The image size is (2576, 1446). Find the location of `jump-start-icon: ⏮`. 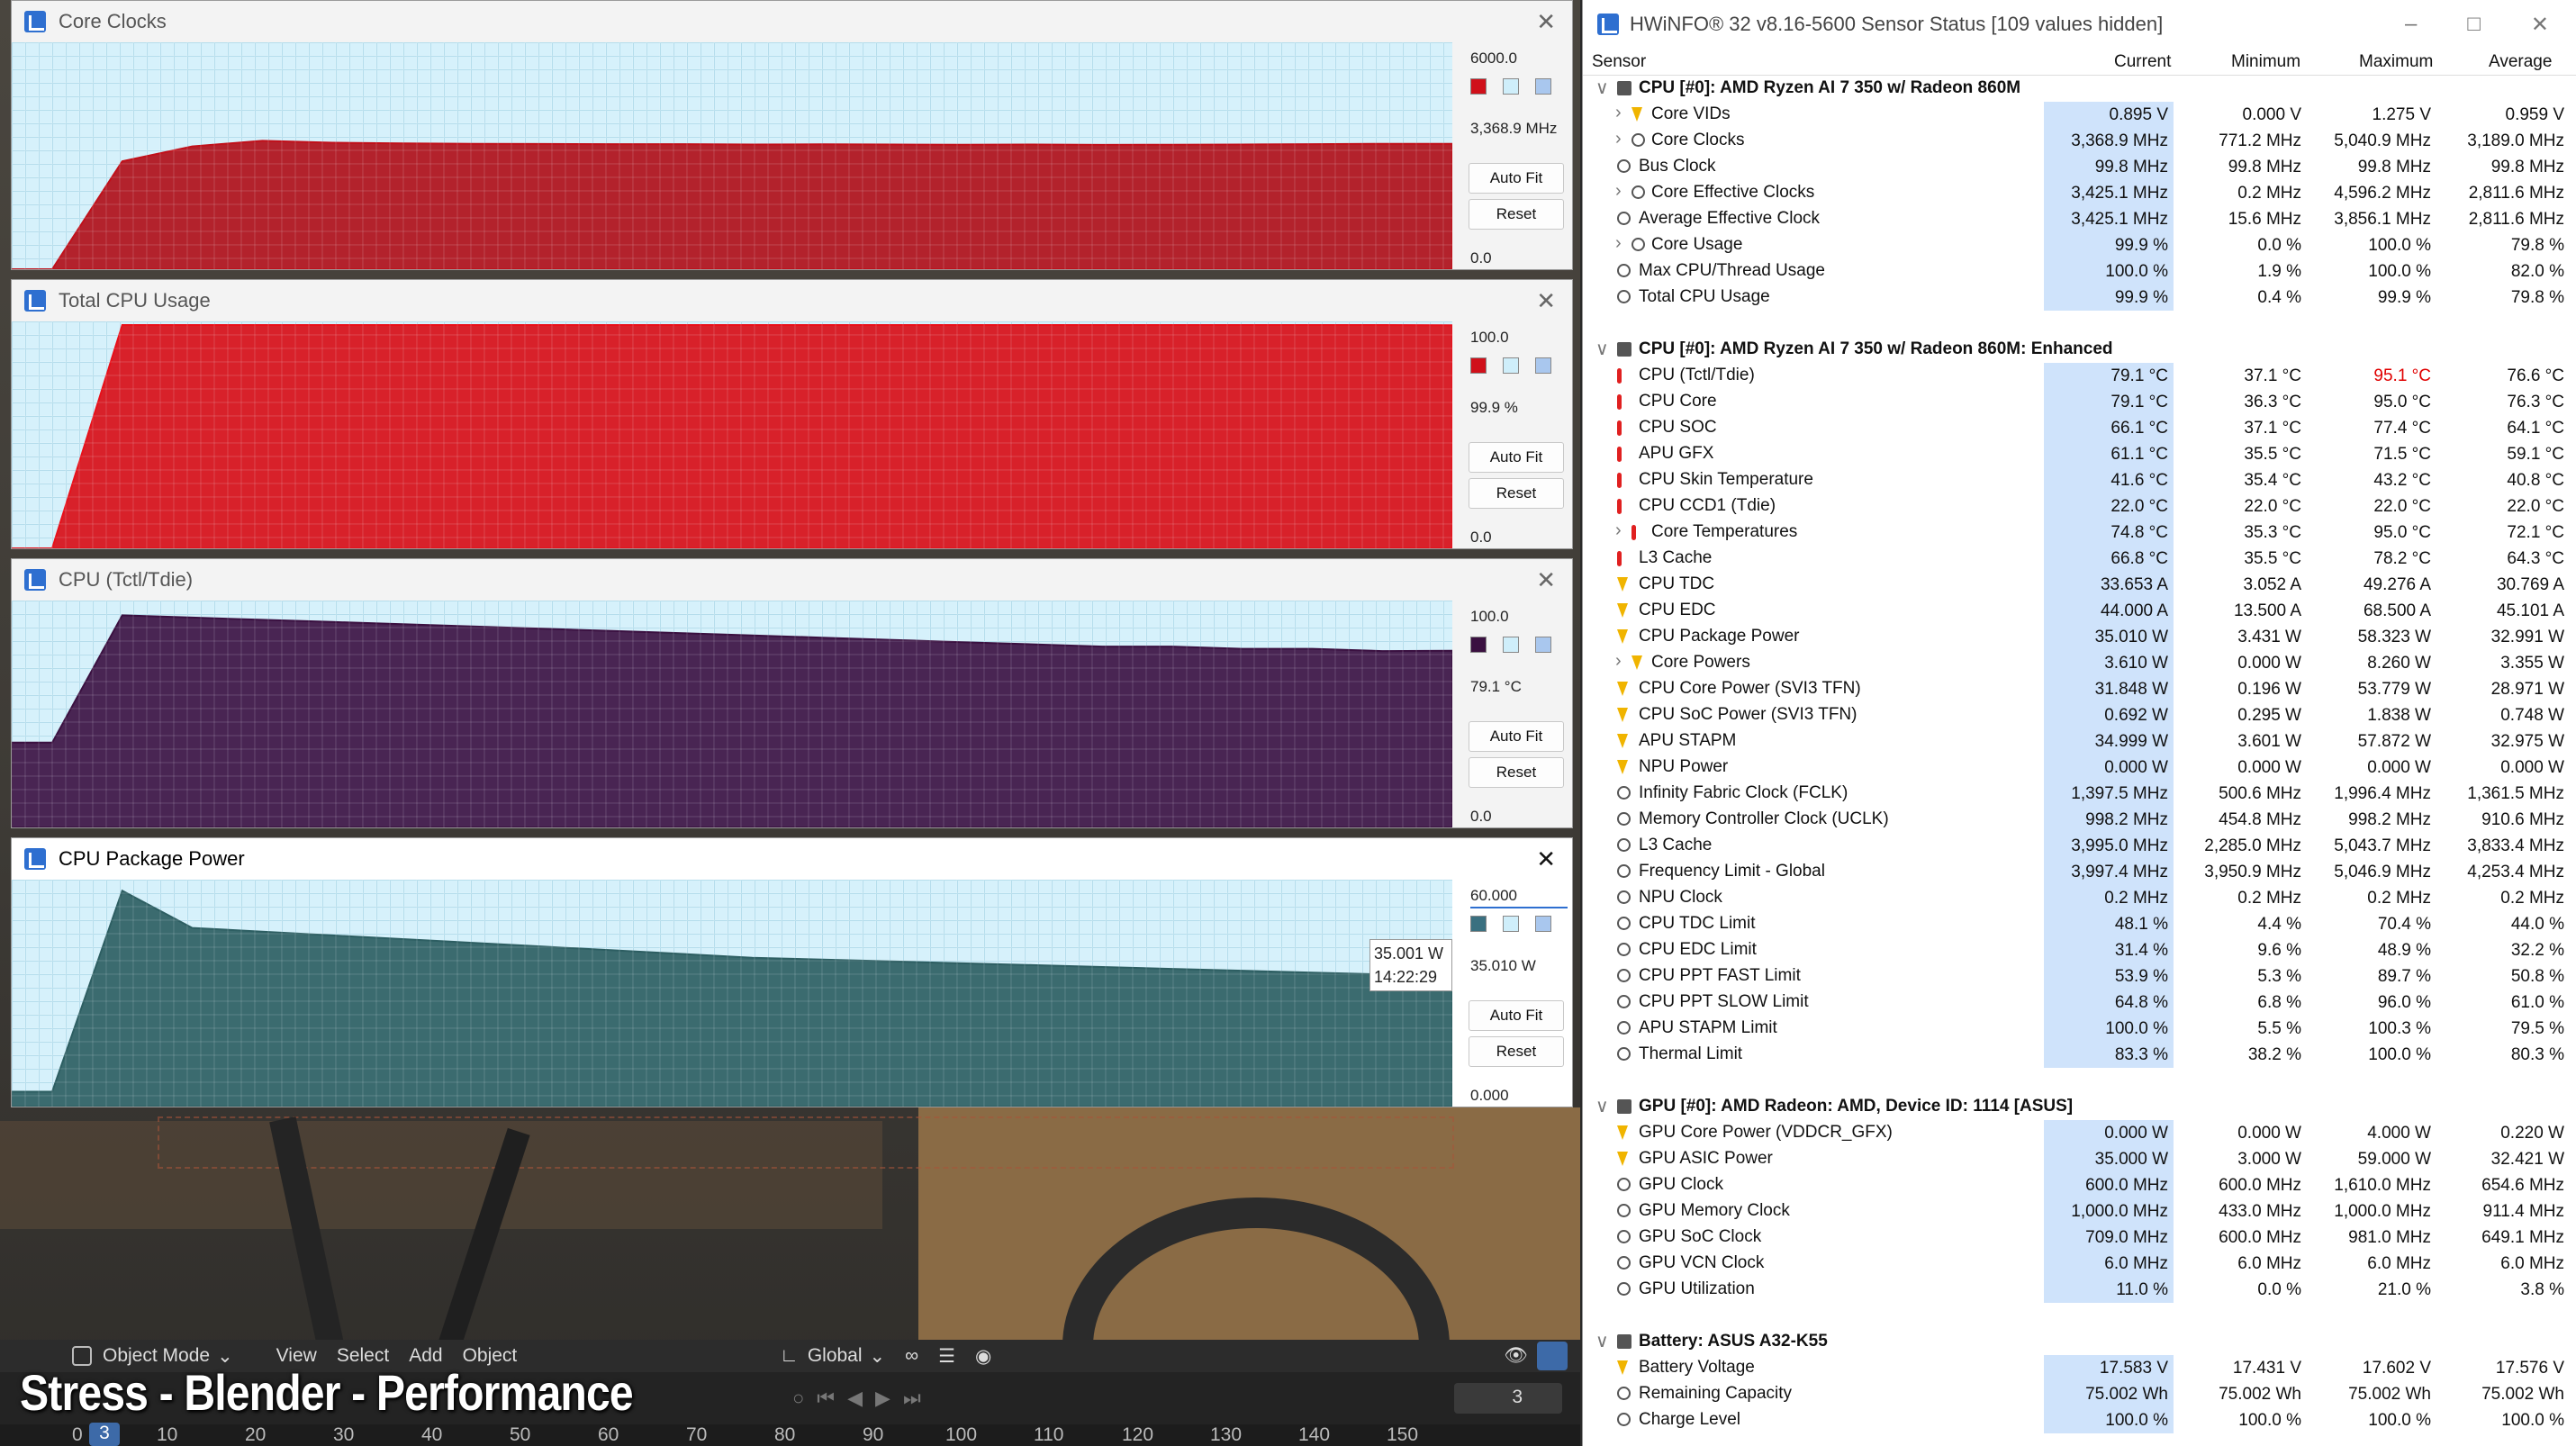

jump-start-icon: ⏮ is located at coordinates (826, 1398).